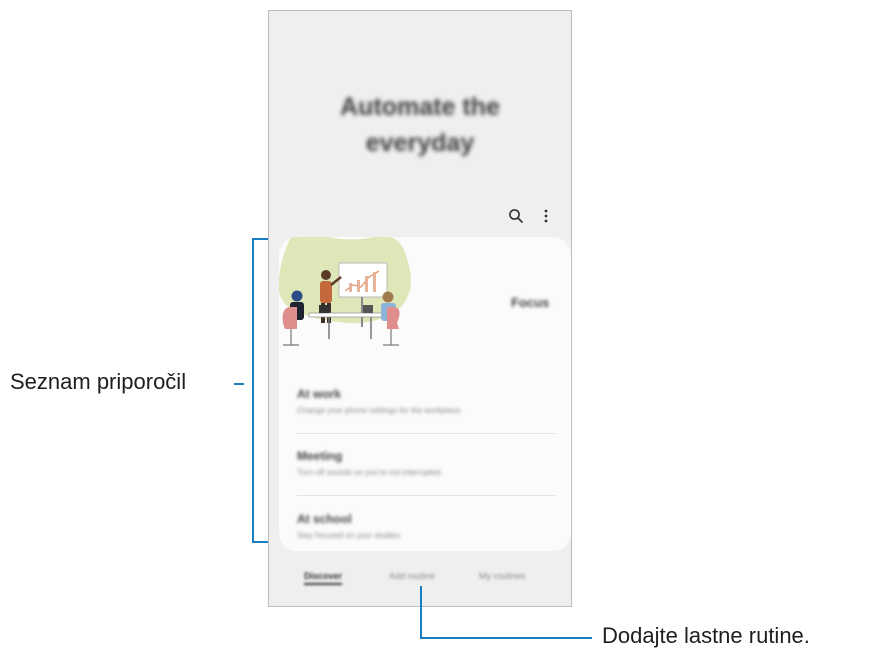 This screenshot has width=871, height=655. What do you see at coordinates (260, 239) in the screenshot?
I see `callout-recommendations-bracket-top` at bounding box center [260, 239].